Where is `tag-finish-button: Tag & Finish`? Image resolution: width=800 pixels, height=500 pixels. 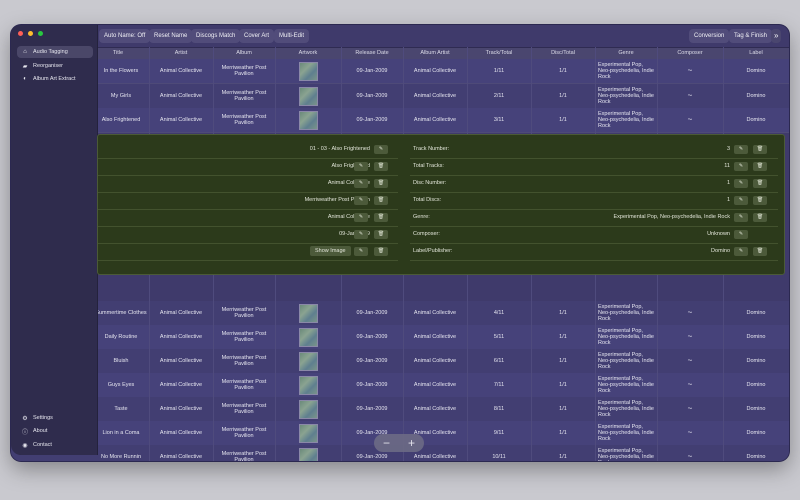 tag-finish-button: Tag & Finish is located at coordinates (751, 36).